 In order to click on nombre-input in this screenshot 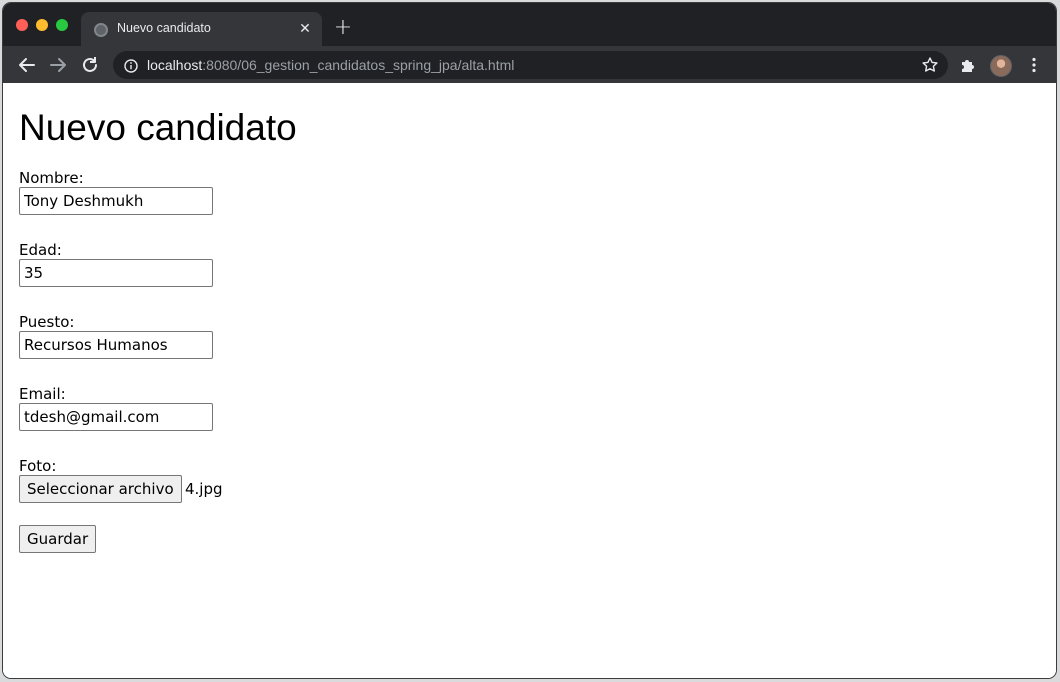, I will do `click(116, 201)`.